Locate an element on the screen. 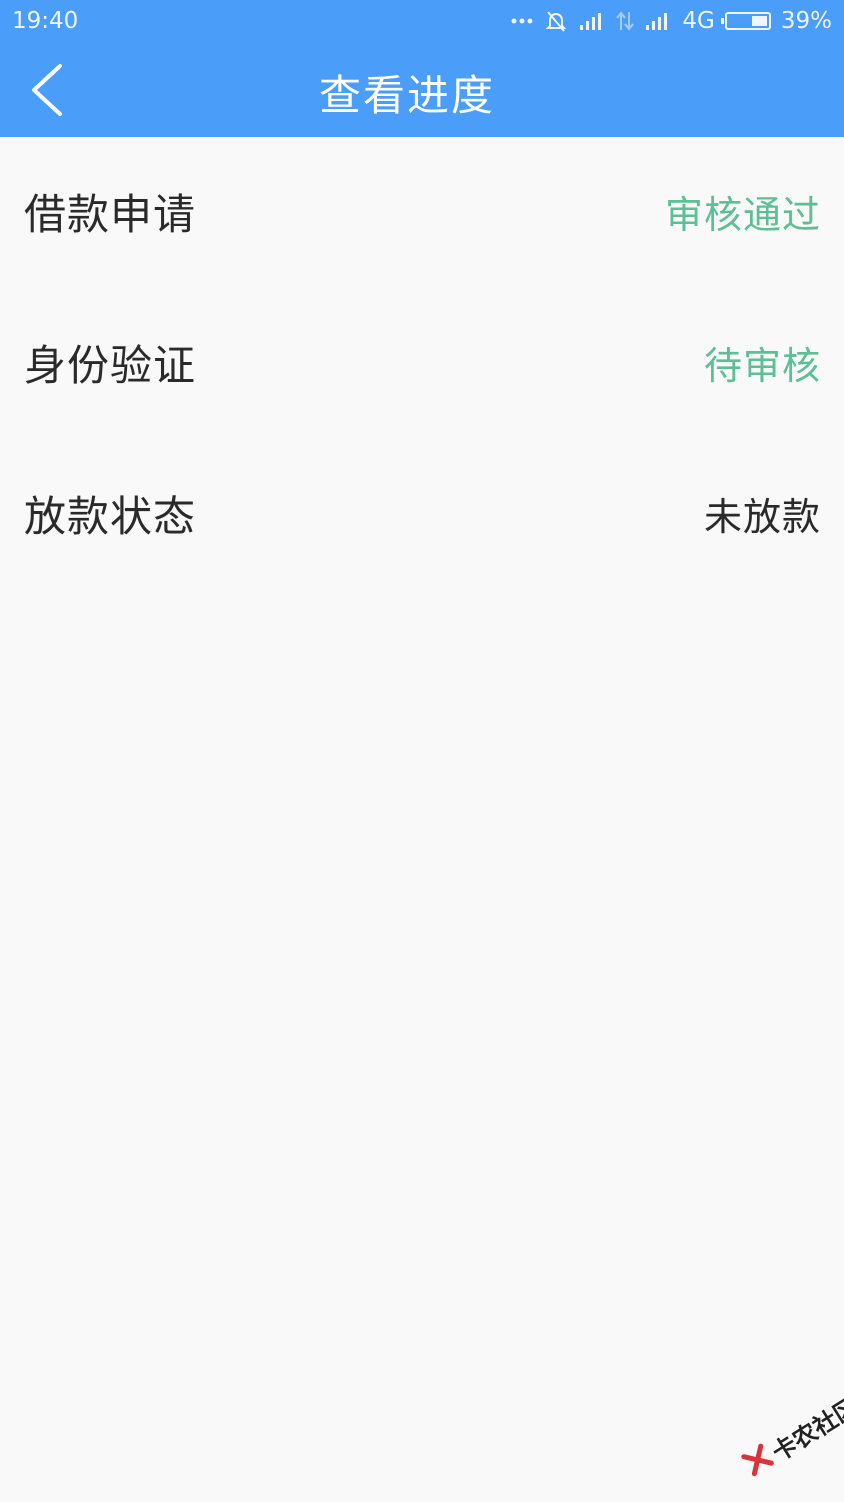 The height and width of the screenshot is (1502, 844). battery-percent: 39% is located at coordinates (806, 21).